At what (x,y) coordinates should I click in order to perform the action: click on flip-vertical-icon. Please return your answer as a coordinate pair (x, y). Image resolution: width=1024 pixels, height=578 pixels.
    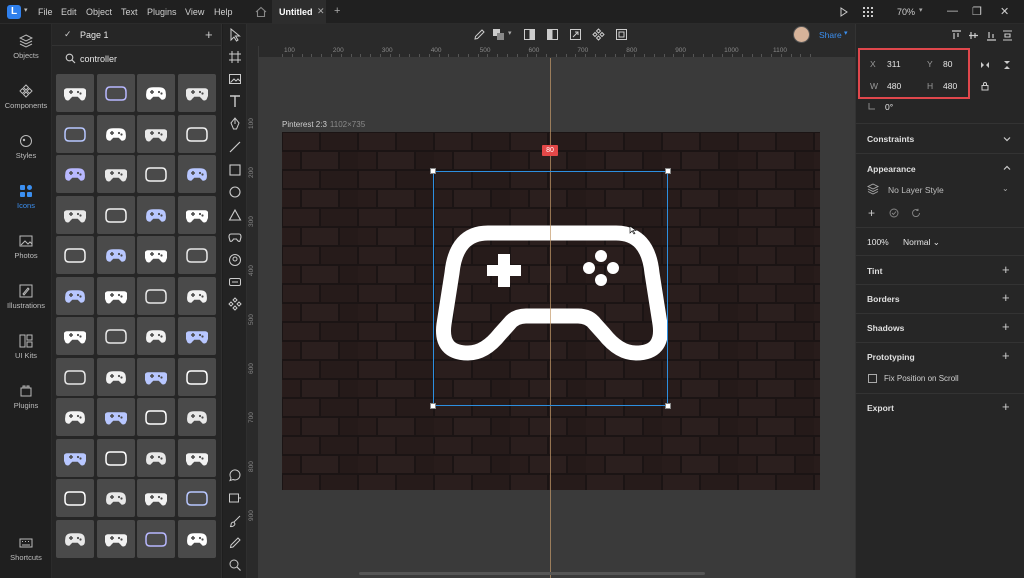
    Looking at the image, I should click on (1007, 65).